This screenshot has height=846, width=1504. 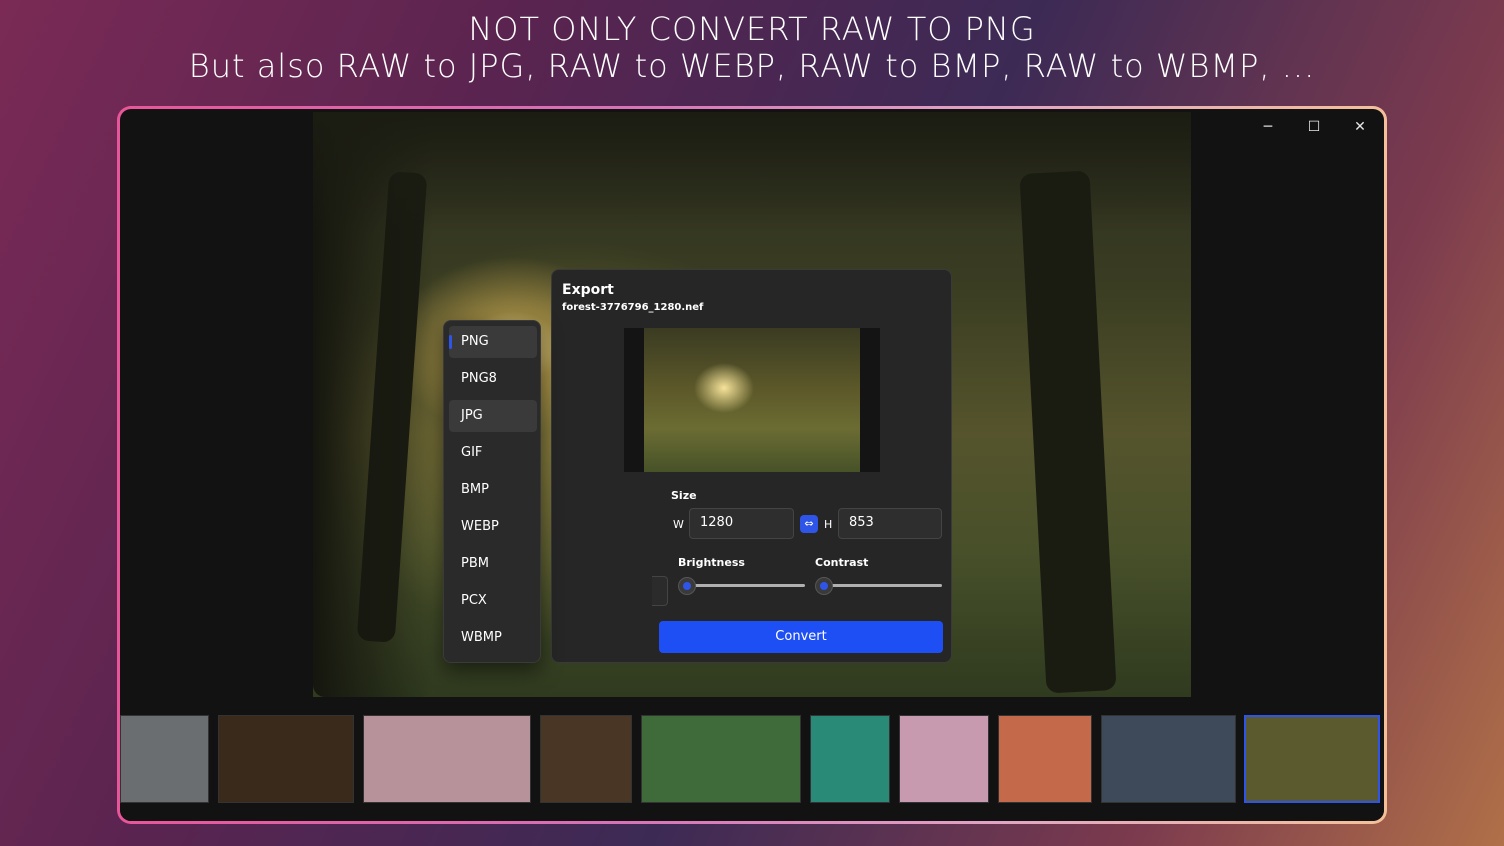 I want to click on format-option-jpg: JPG, so click(x=493, y=416).